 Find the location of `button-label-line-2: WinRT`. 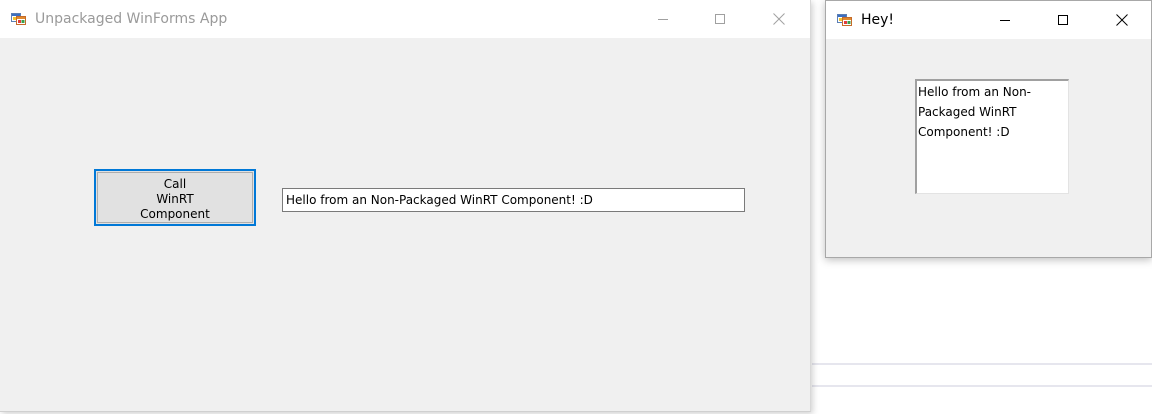

button-label-line-2: WinRT is located at coordinates (175, 199).